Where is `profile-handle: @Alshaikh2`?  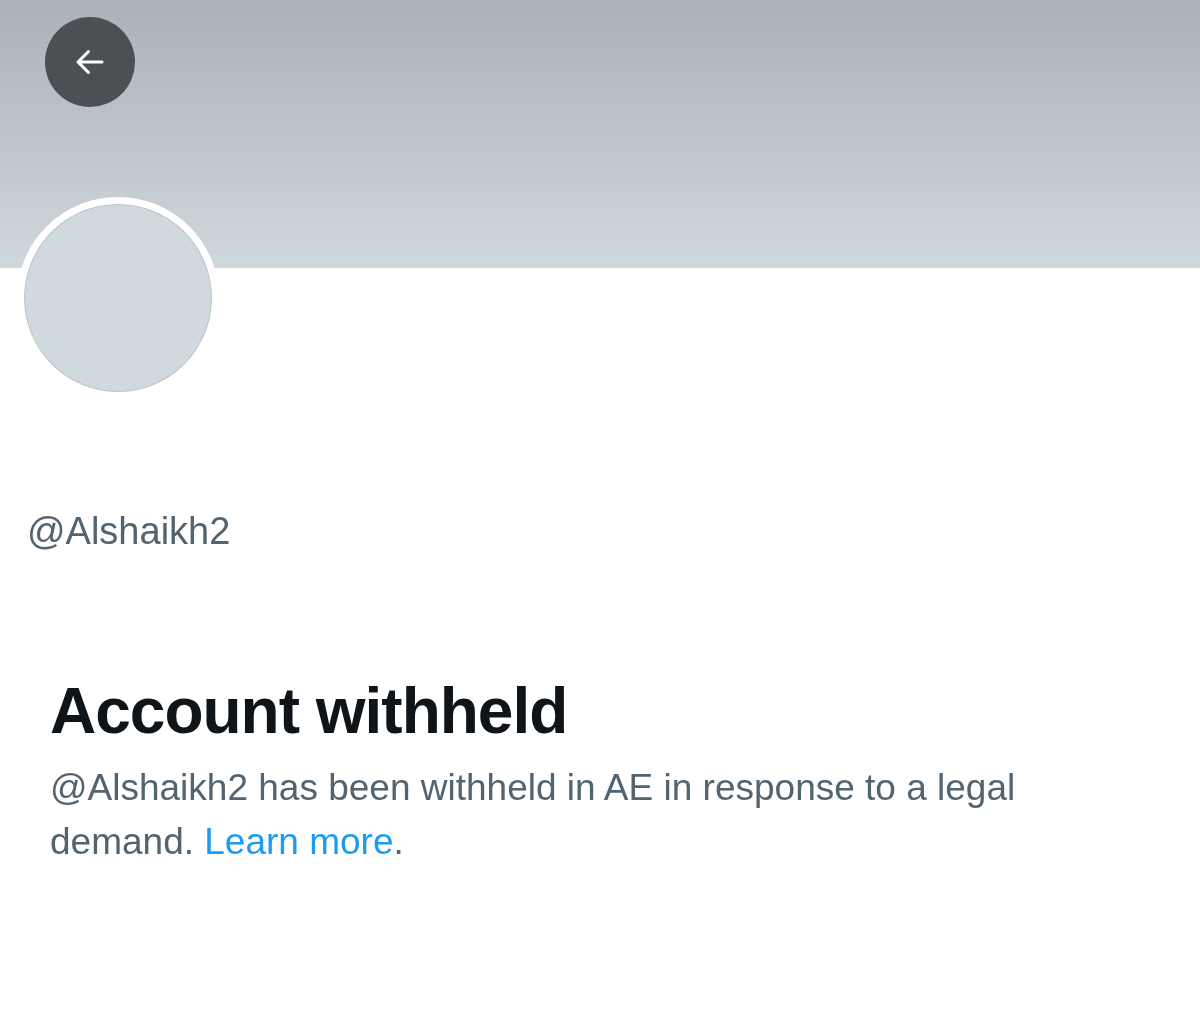
profile-handle: @Alshaikh2 is located at coordinates (129, 531).